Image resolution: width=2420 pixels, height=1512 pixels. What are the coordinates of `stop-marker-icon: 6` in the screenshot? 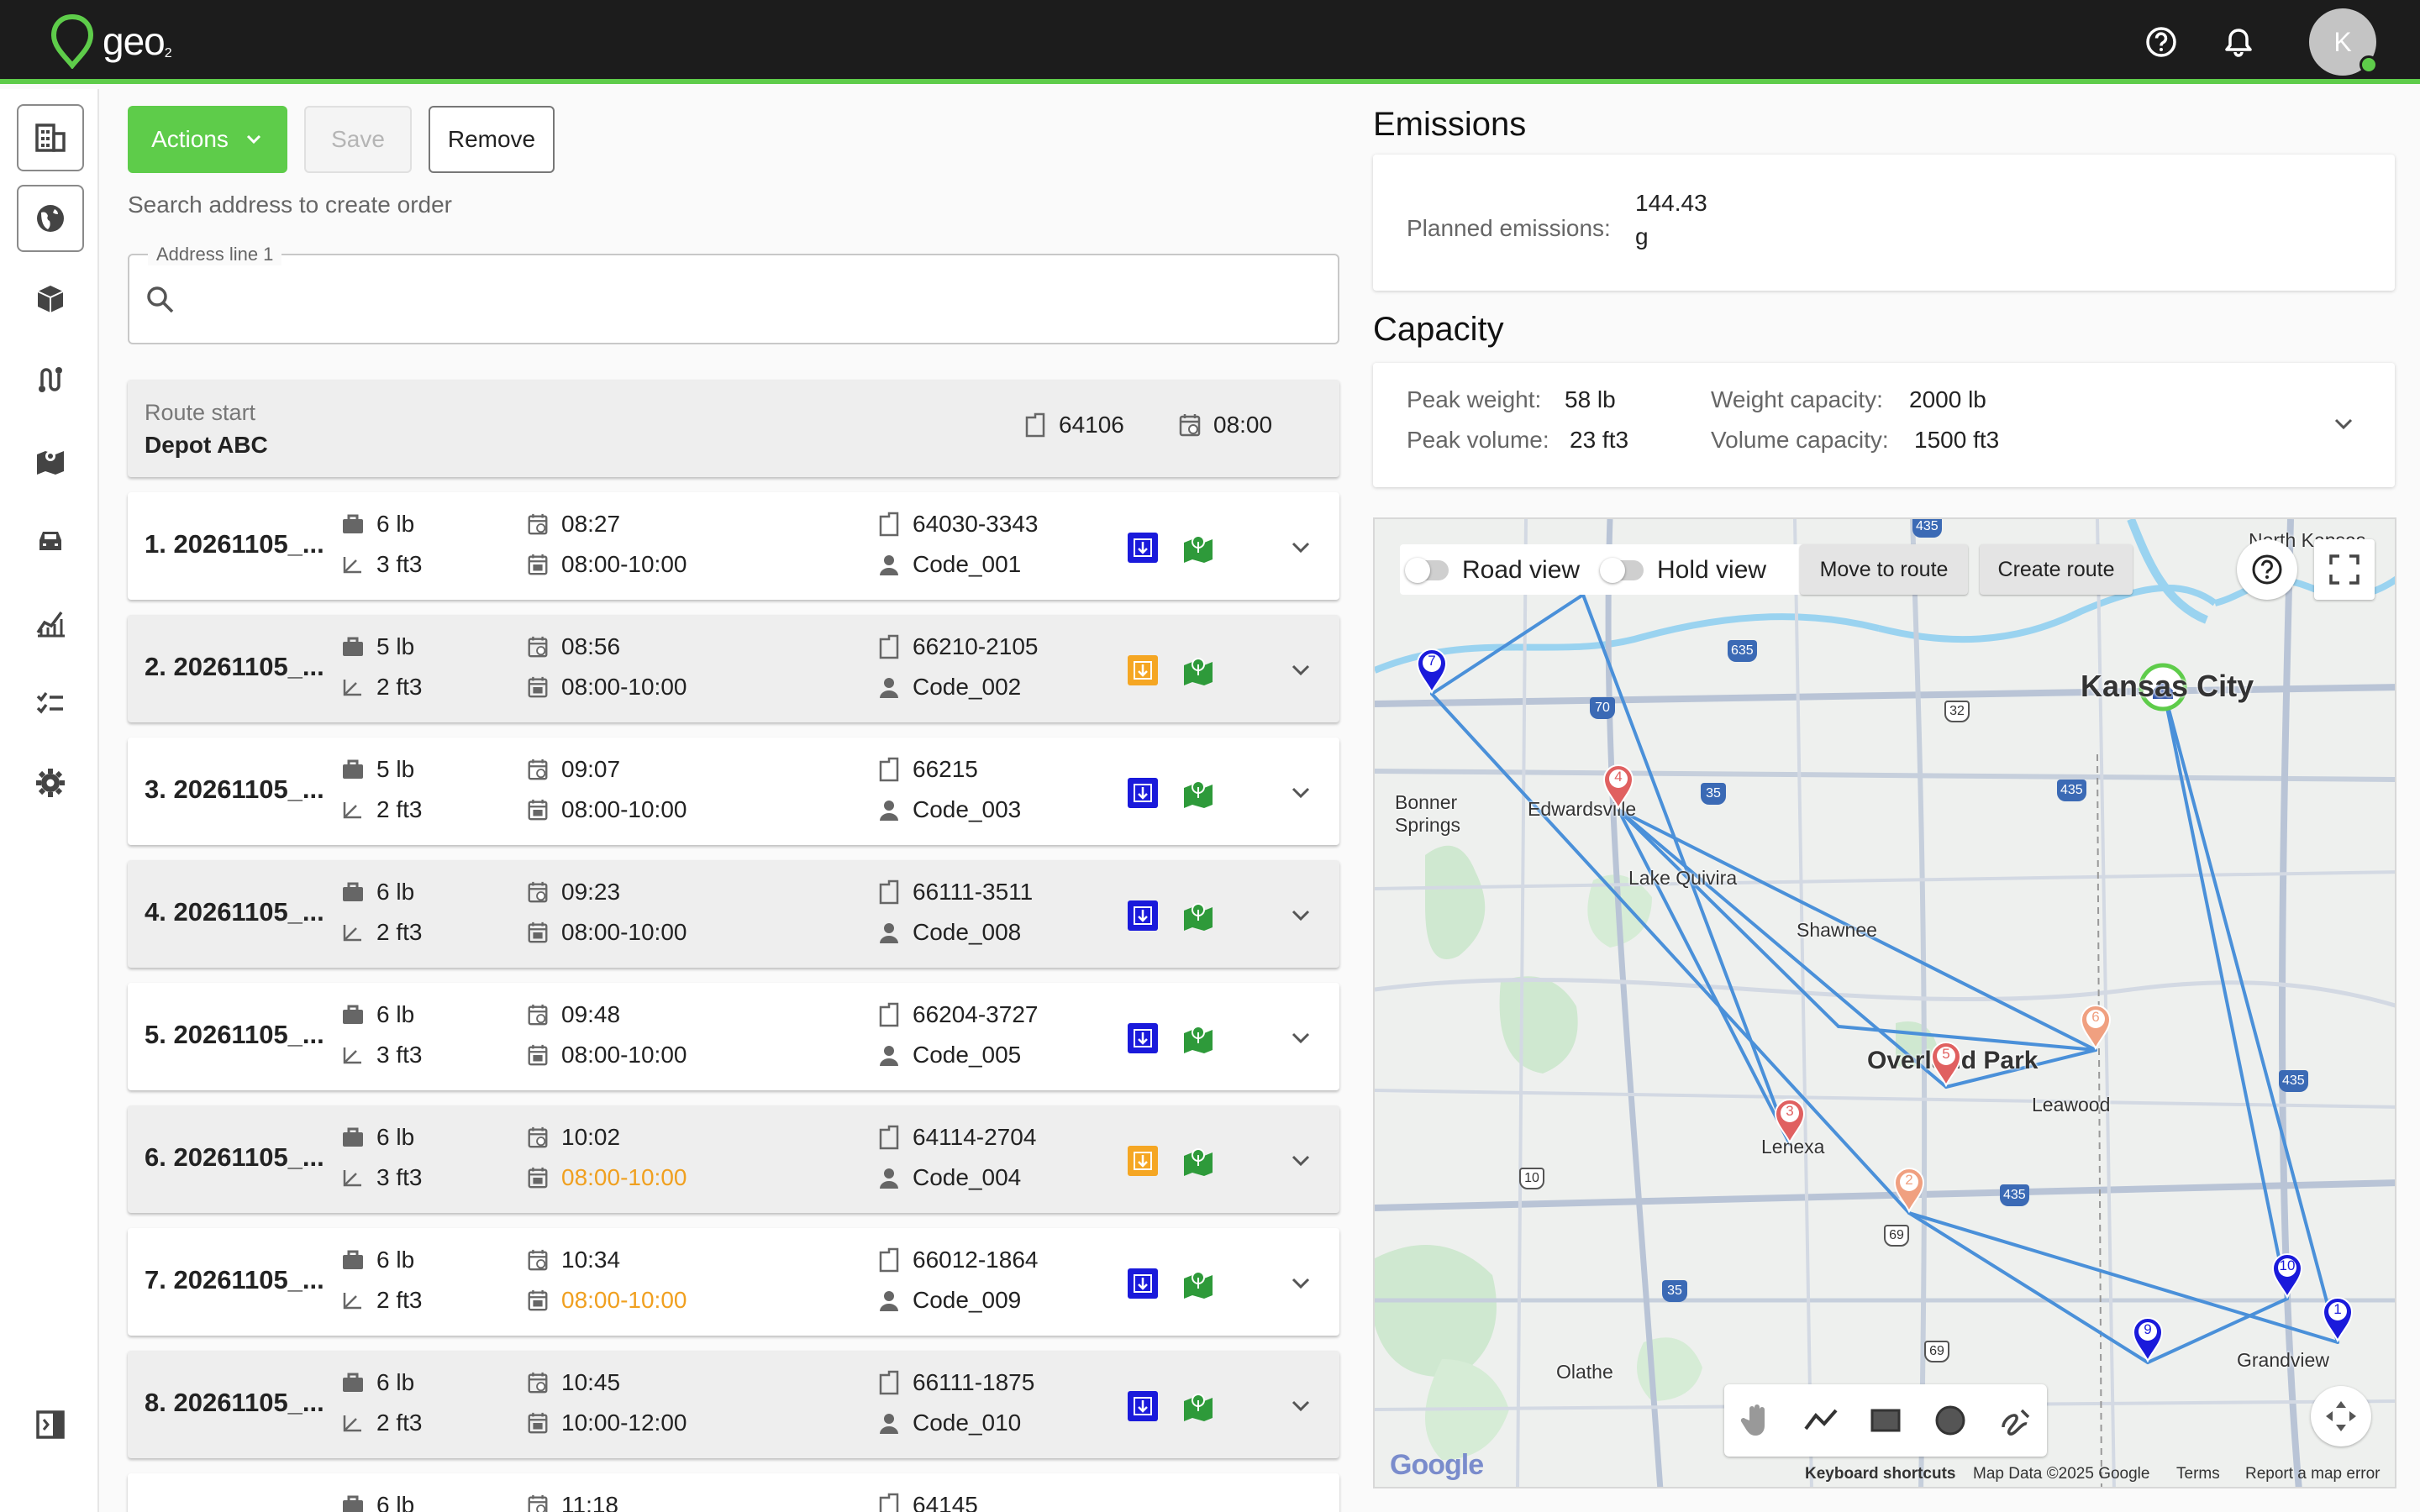 It's located at (2095, 1026).